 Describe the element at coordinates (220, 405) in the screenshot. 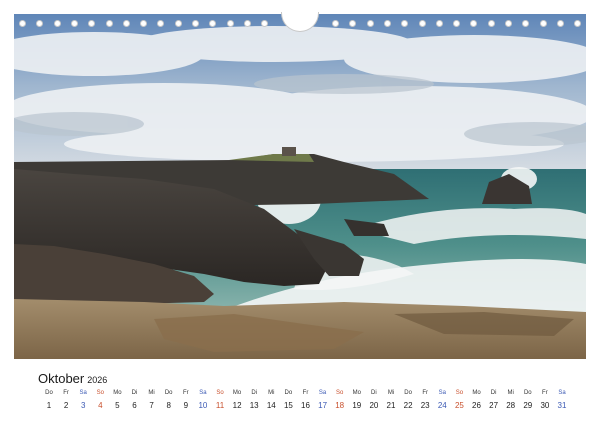

I see `day-number: 11` at that location.